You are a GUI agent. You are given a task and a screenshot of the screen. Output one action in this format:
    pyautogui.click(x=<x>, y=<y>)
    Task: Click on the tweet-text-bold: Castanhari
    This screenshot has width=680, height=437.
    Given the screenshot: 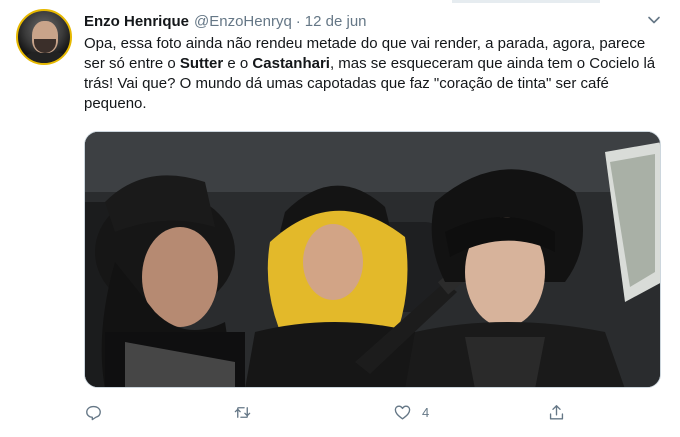 What is the action you would take?
    pyautogui.click(x=291, y=63)
    